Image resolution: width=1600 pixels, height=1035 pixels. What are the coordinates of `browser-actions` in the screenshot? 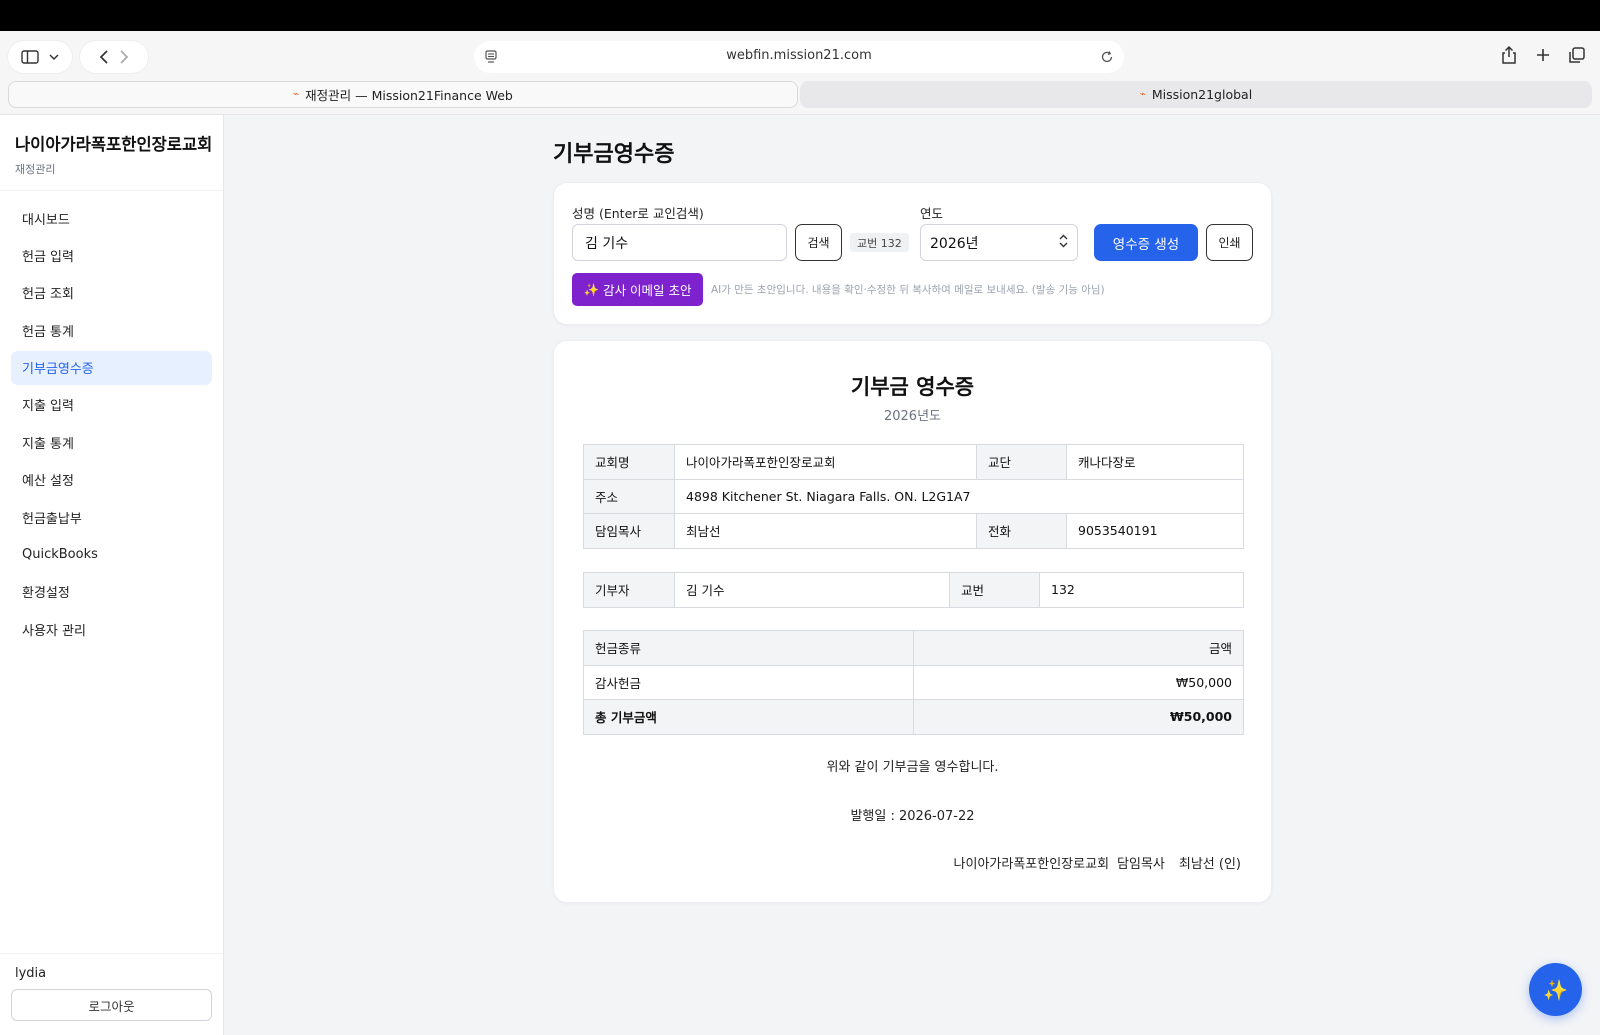 It's located at (1543, 57).